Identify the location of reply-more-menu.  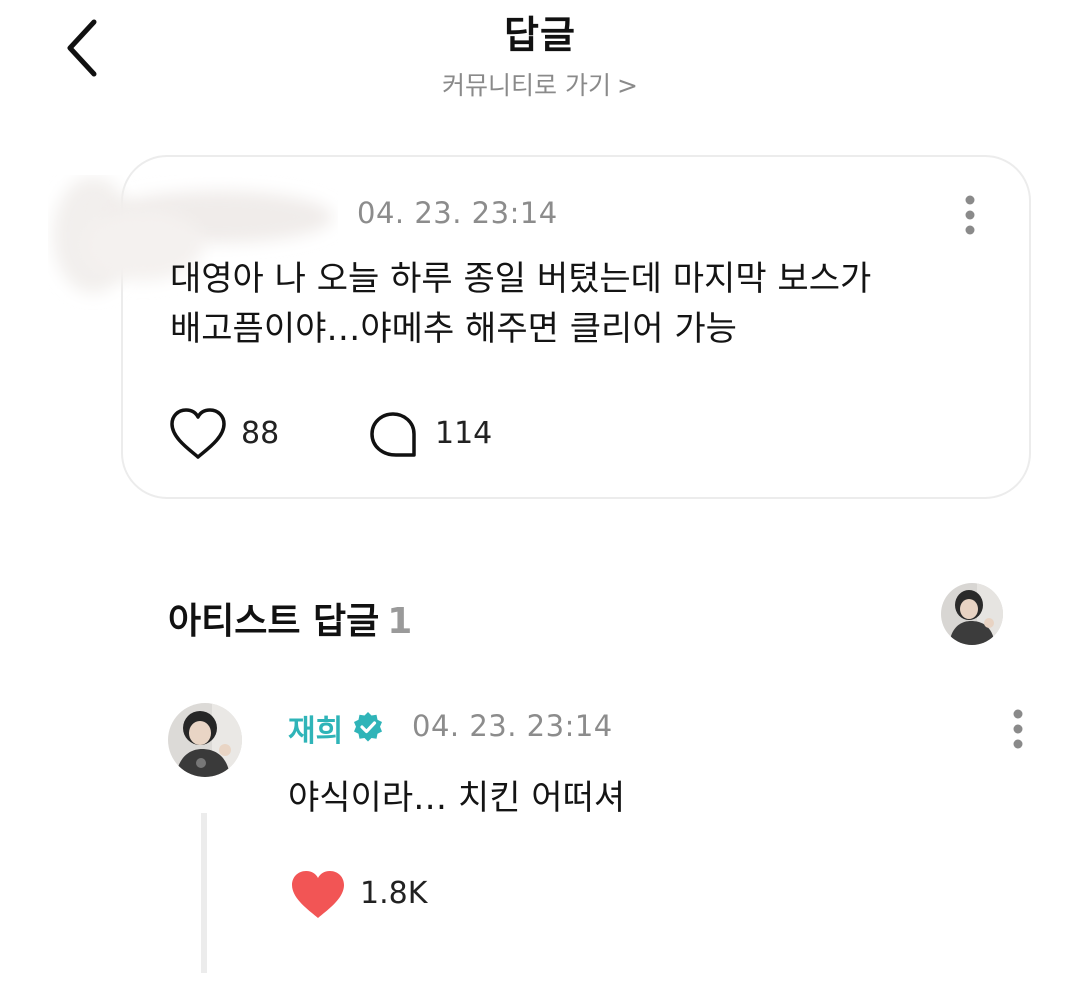
(1018, 729).